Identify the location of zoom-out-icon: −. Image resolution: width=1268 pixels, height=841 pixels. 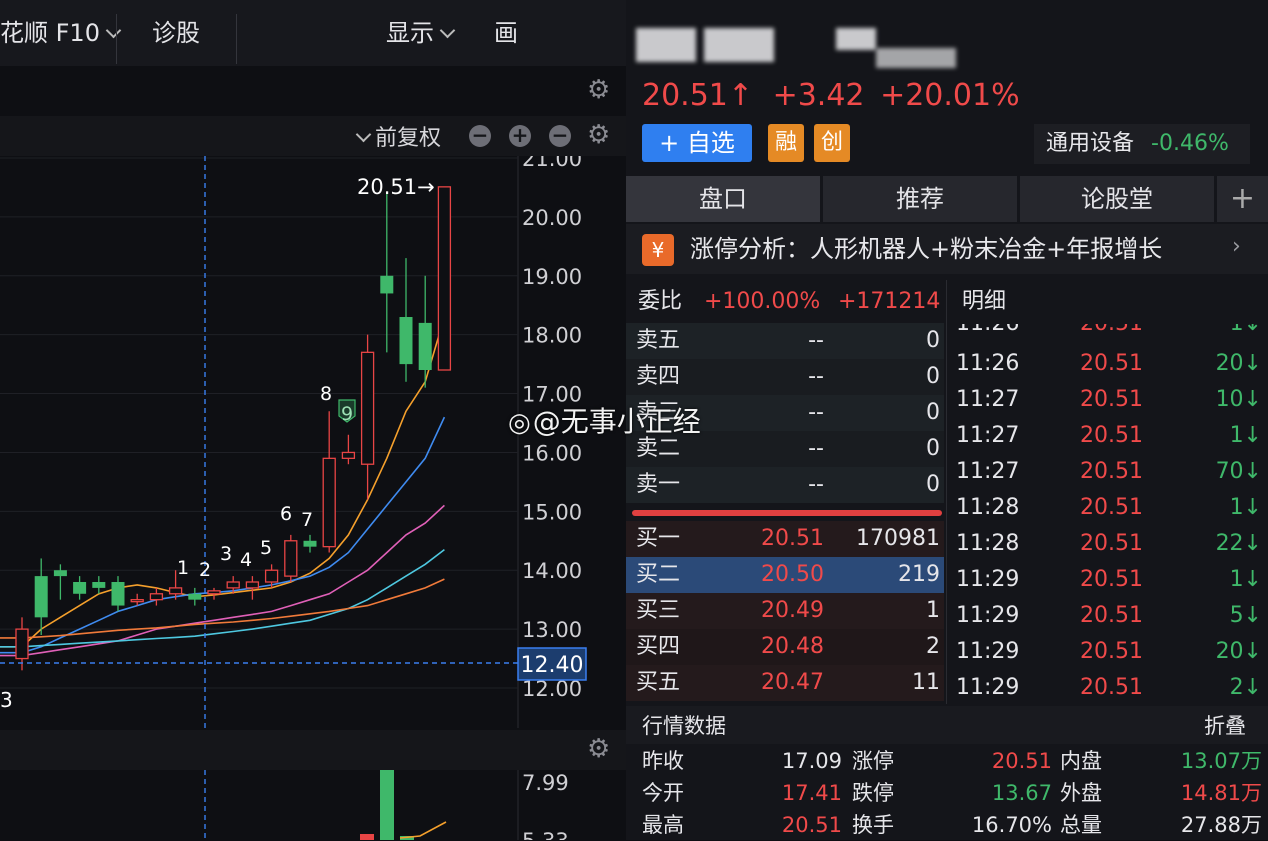
(560, 136).